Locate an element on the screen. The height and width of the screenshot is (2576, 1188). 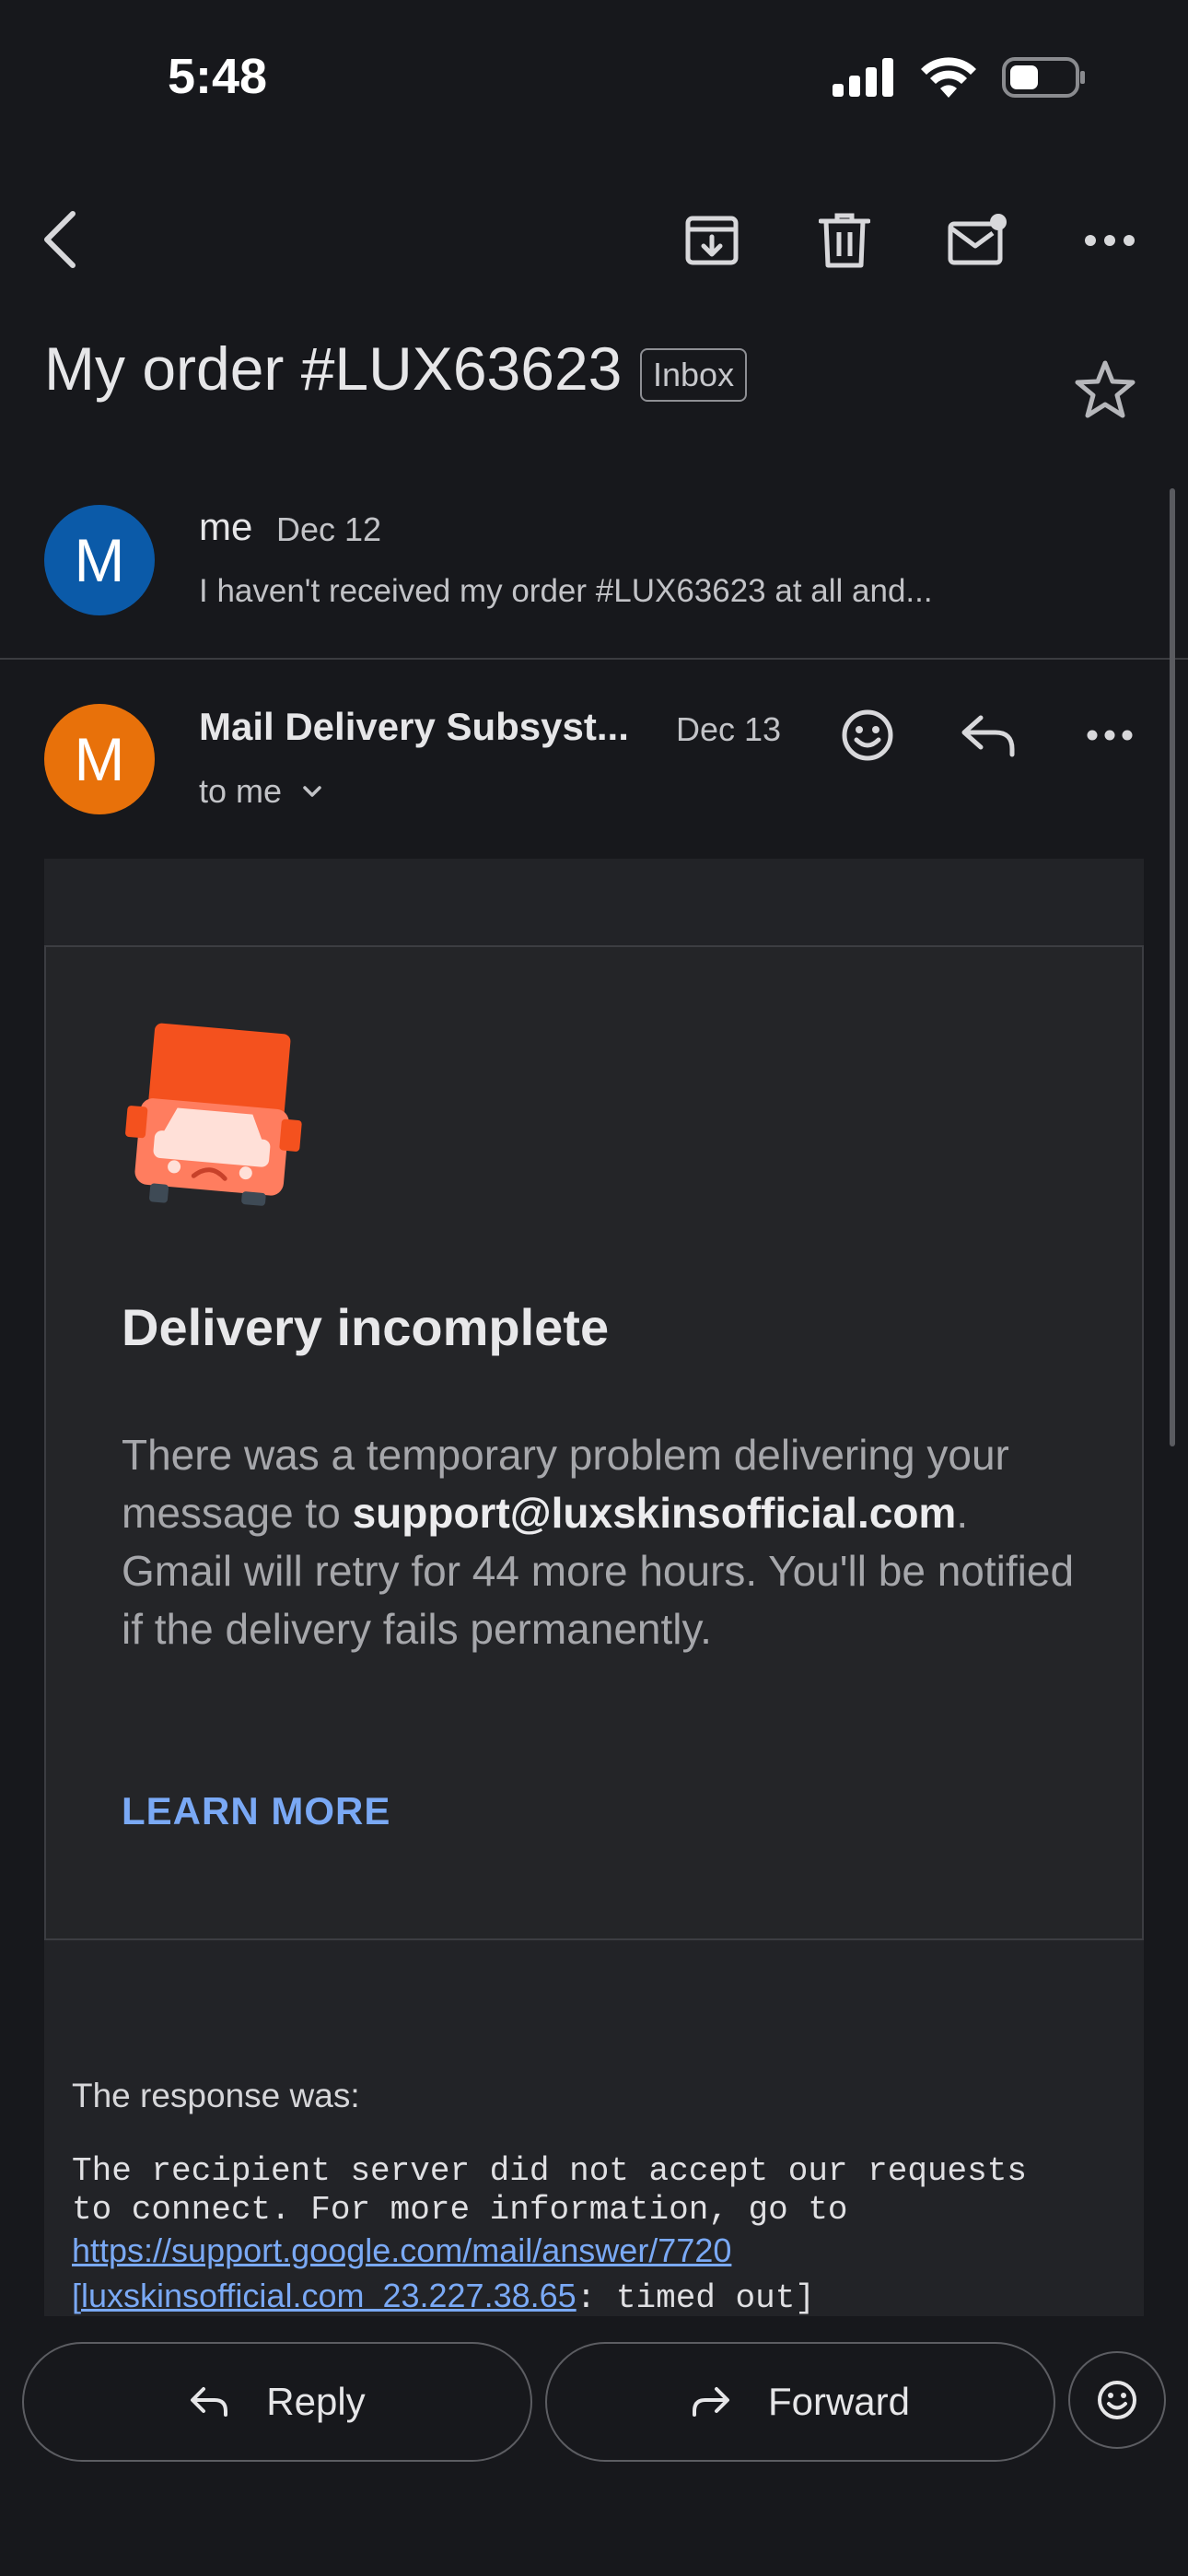
reply-pill-button: Reply is located at coordinates (277, 2402).